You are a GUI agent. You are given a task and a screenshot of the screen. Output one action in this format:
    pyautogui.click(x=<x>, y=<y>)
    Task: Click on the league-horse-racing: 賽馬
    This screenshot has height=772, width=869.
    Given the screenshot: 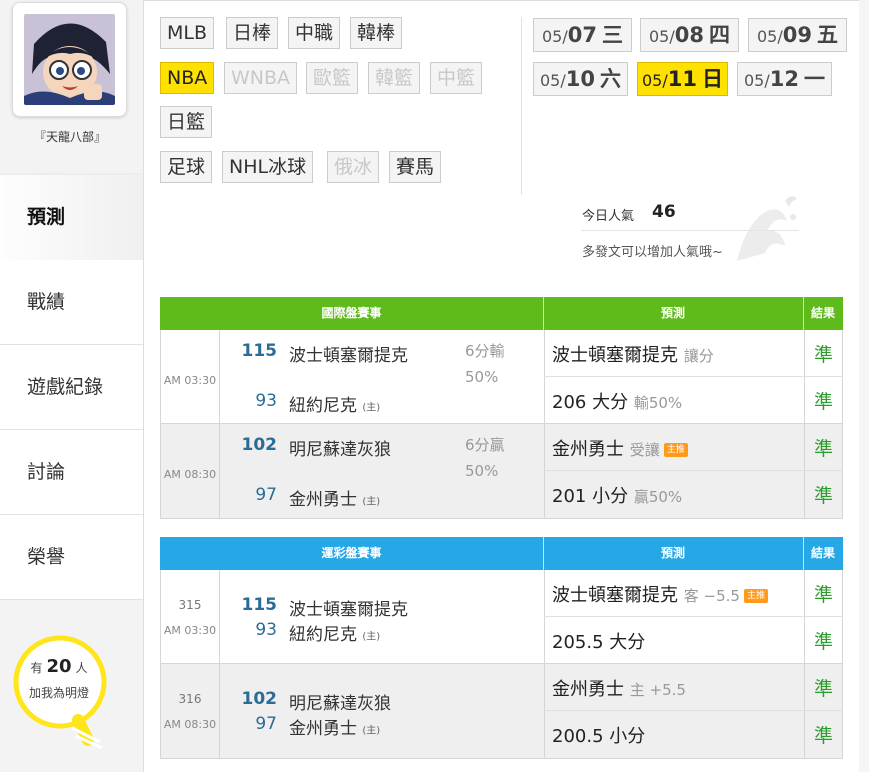 What is the action you would take?
    pyautogui.click(x=415, y=167)
    